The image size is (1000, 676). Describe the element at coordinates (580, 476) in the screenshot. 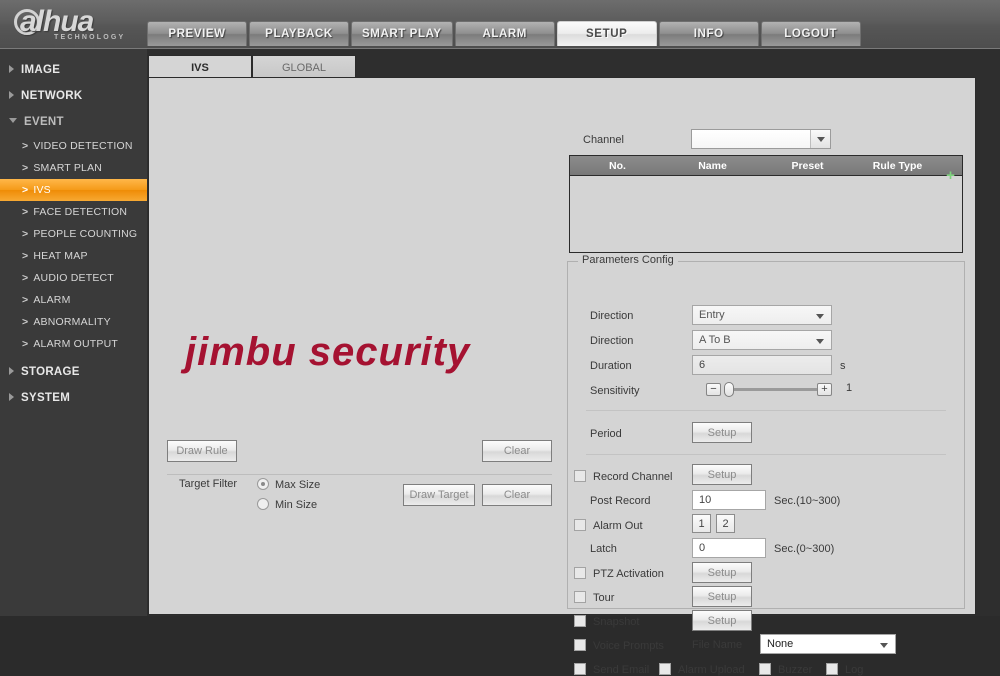

I see `record-channel-checkbox` at that location.